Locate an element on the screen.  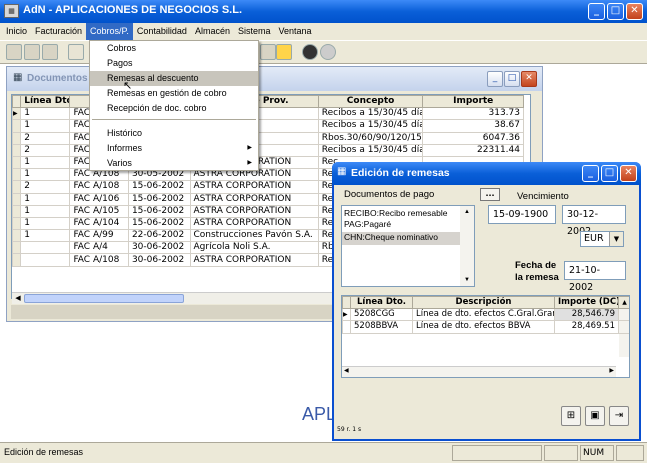
documentos-title: Documentos is located at coordinates (57, 78).